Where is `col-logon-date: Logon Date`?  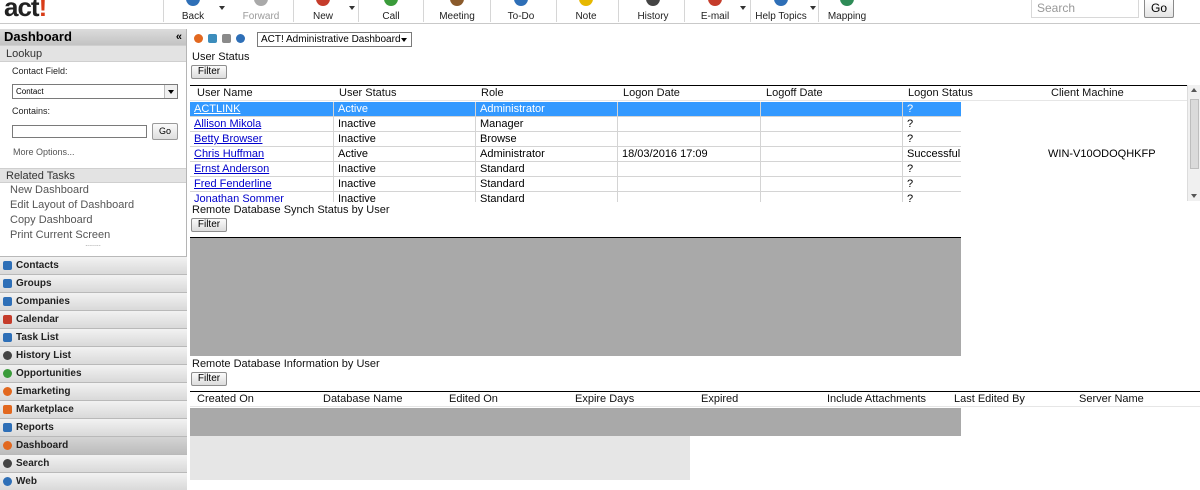
col-logon-date: Logon Date is located at coordinates (649, 93).